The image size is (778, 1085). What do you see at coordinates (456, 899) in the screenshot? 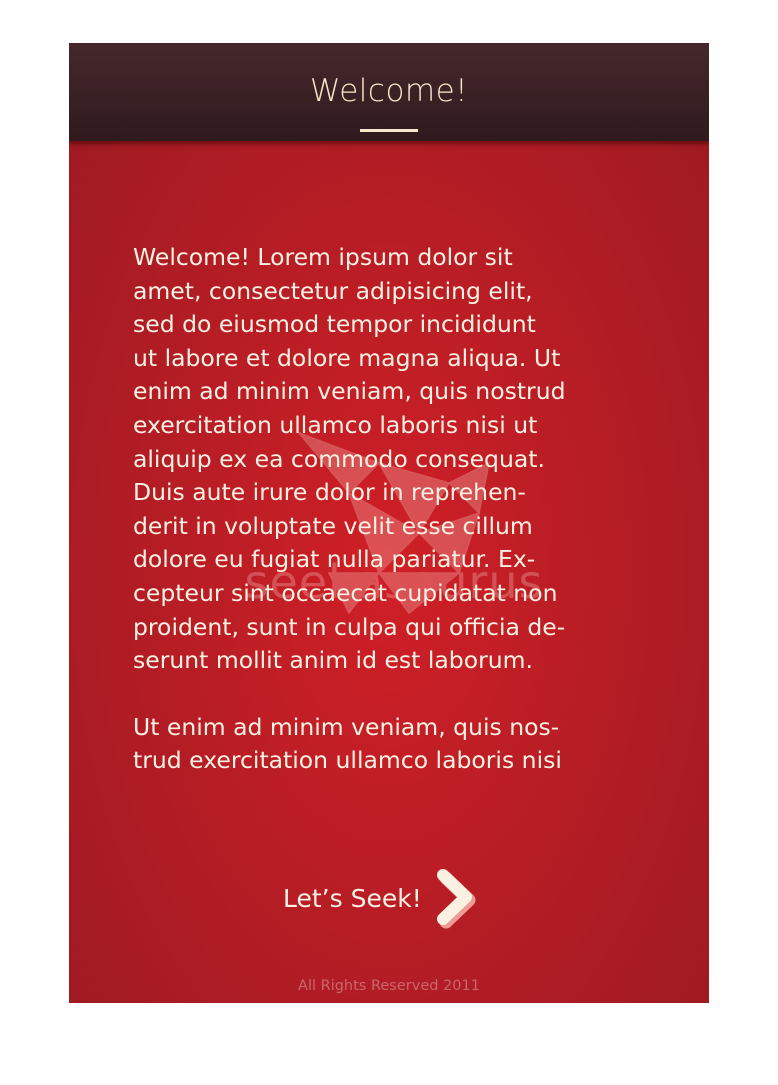
I see `chevron-right-icon` at bounding box center [456, 899].